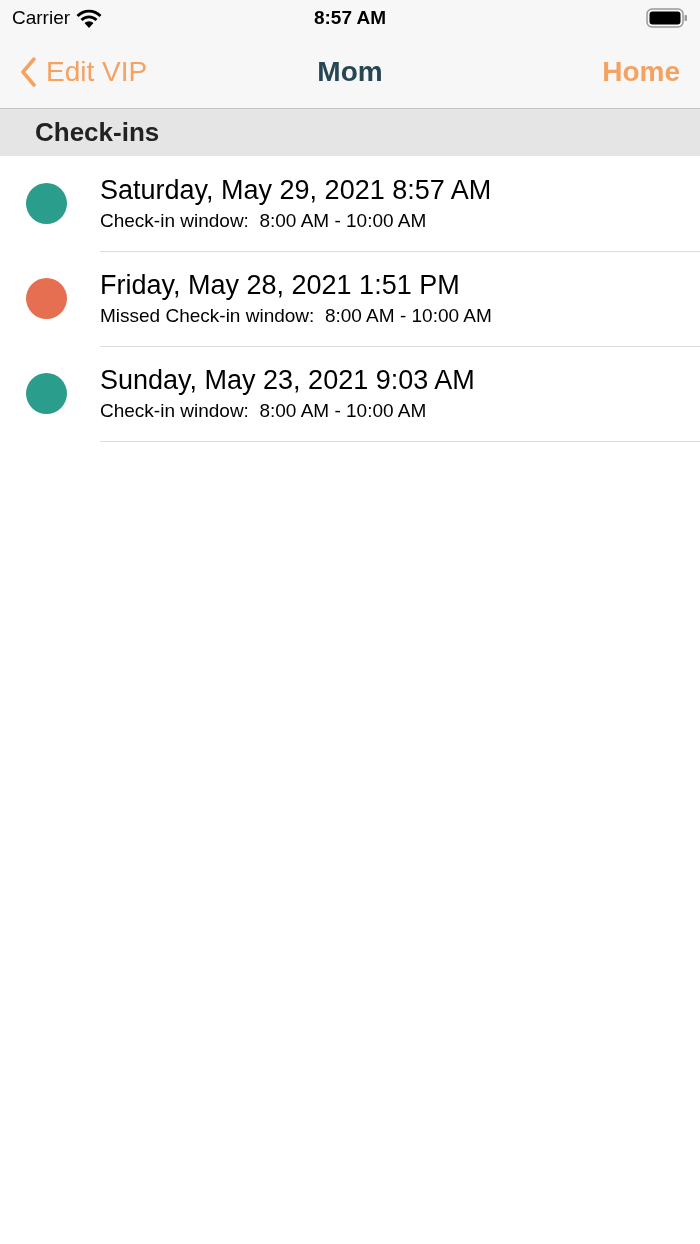 This screenshot has width=700, height=1244. I want to click on checkin-datetime: Friday, May 28, 2021 1:51 PM, so click(280, 285).